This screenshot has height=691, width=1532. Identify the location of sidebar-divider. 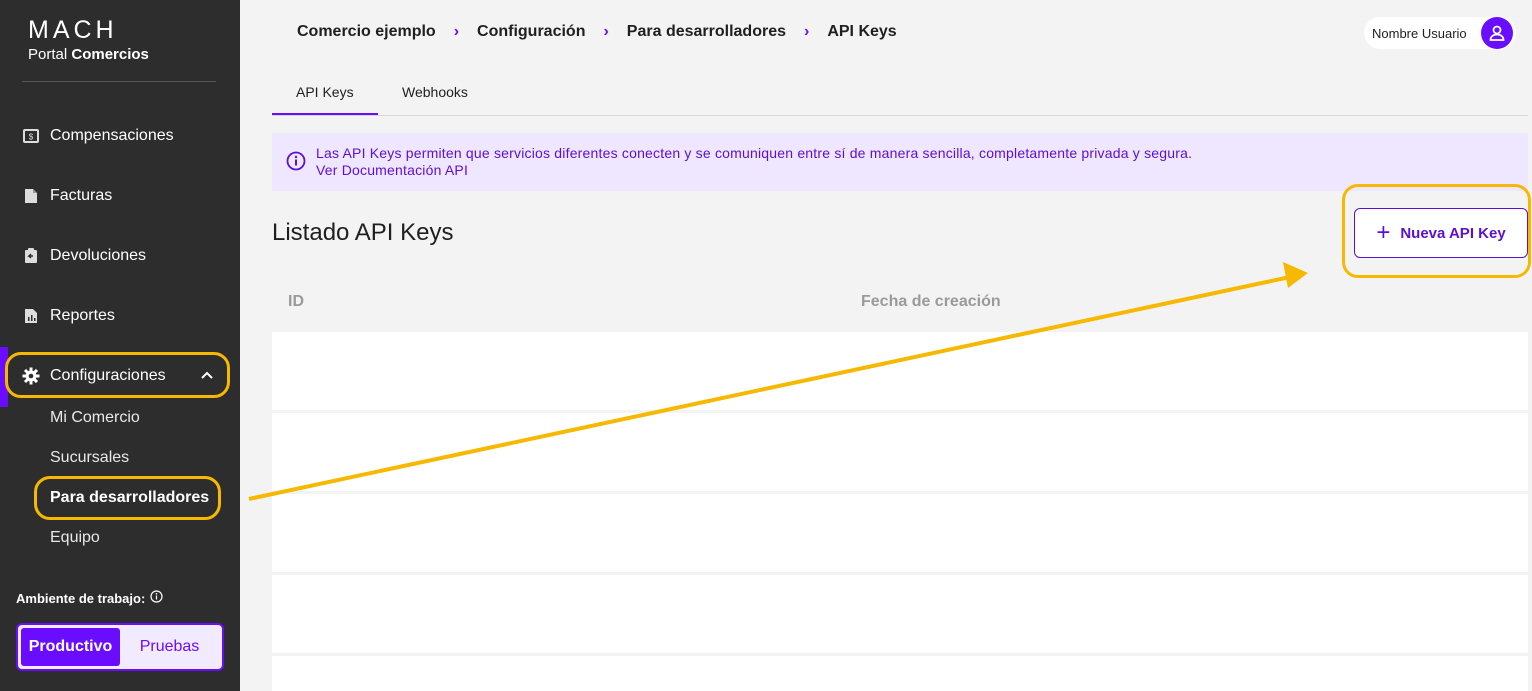
(119, 81).